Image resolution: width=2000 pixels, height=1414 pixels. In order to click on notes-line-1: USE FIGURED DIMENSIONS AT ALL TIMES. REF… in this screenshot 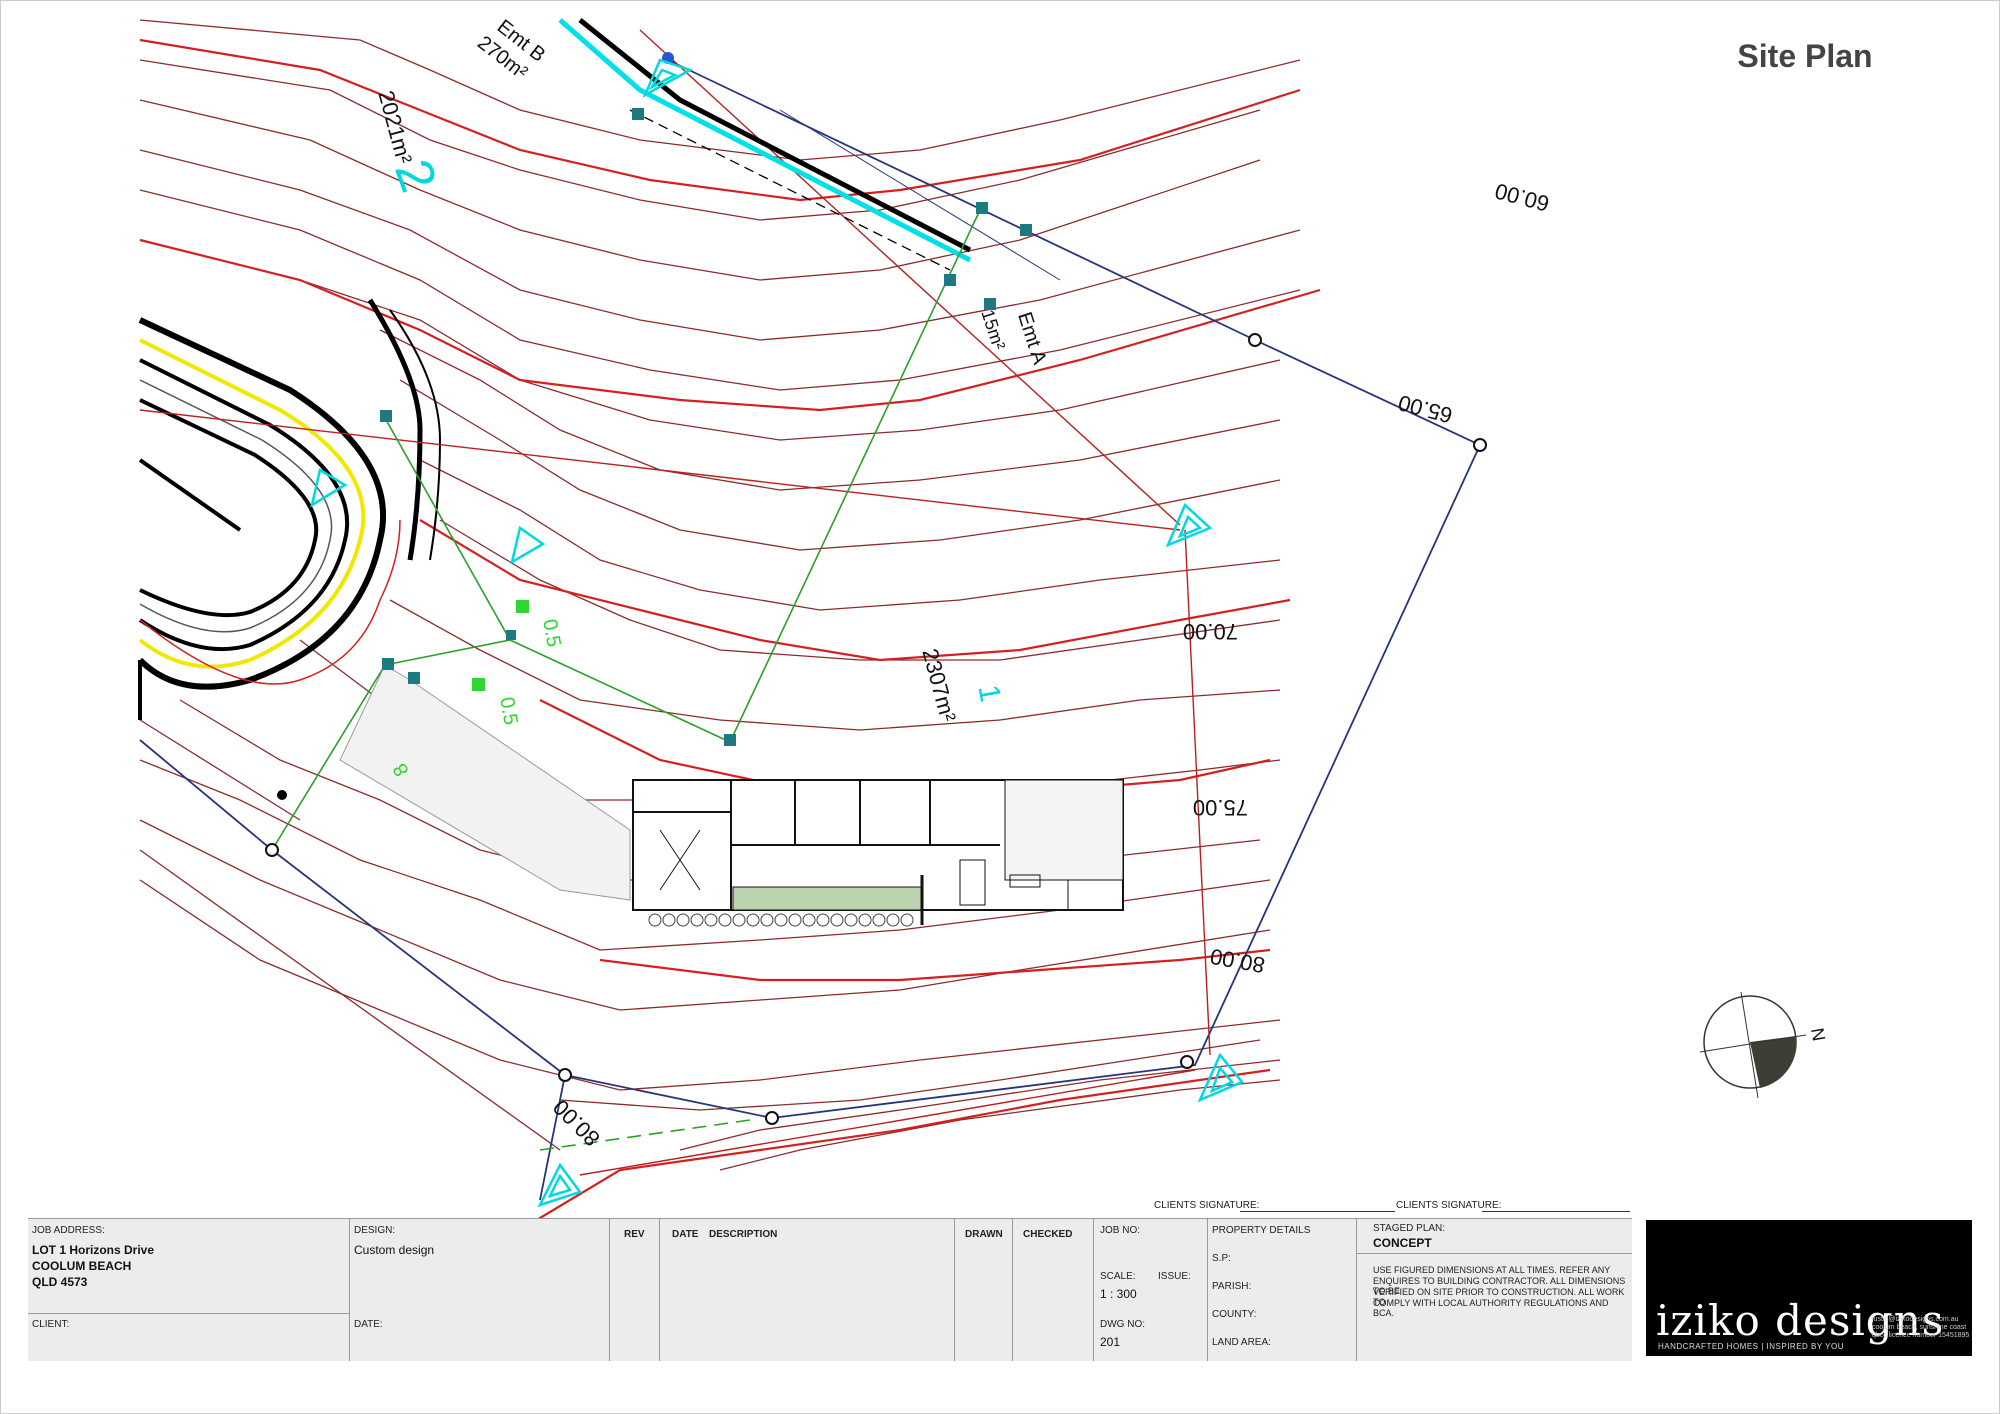, I will do `click(1492, 1270)`.